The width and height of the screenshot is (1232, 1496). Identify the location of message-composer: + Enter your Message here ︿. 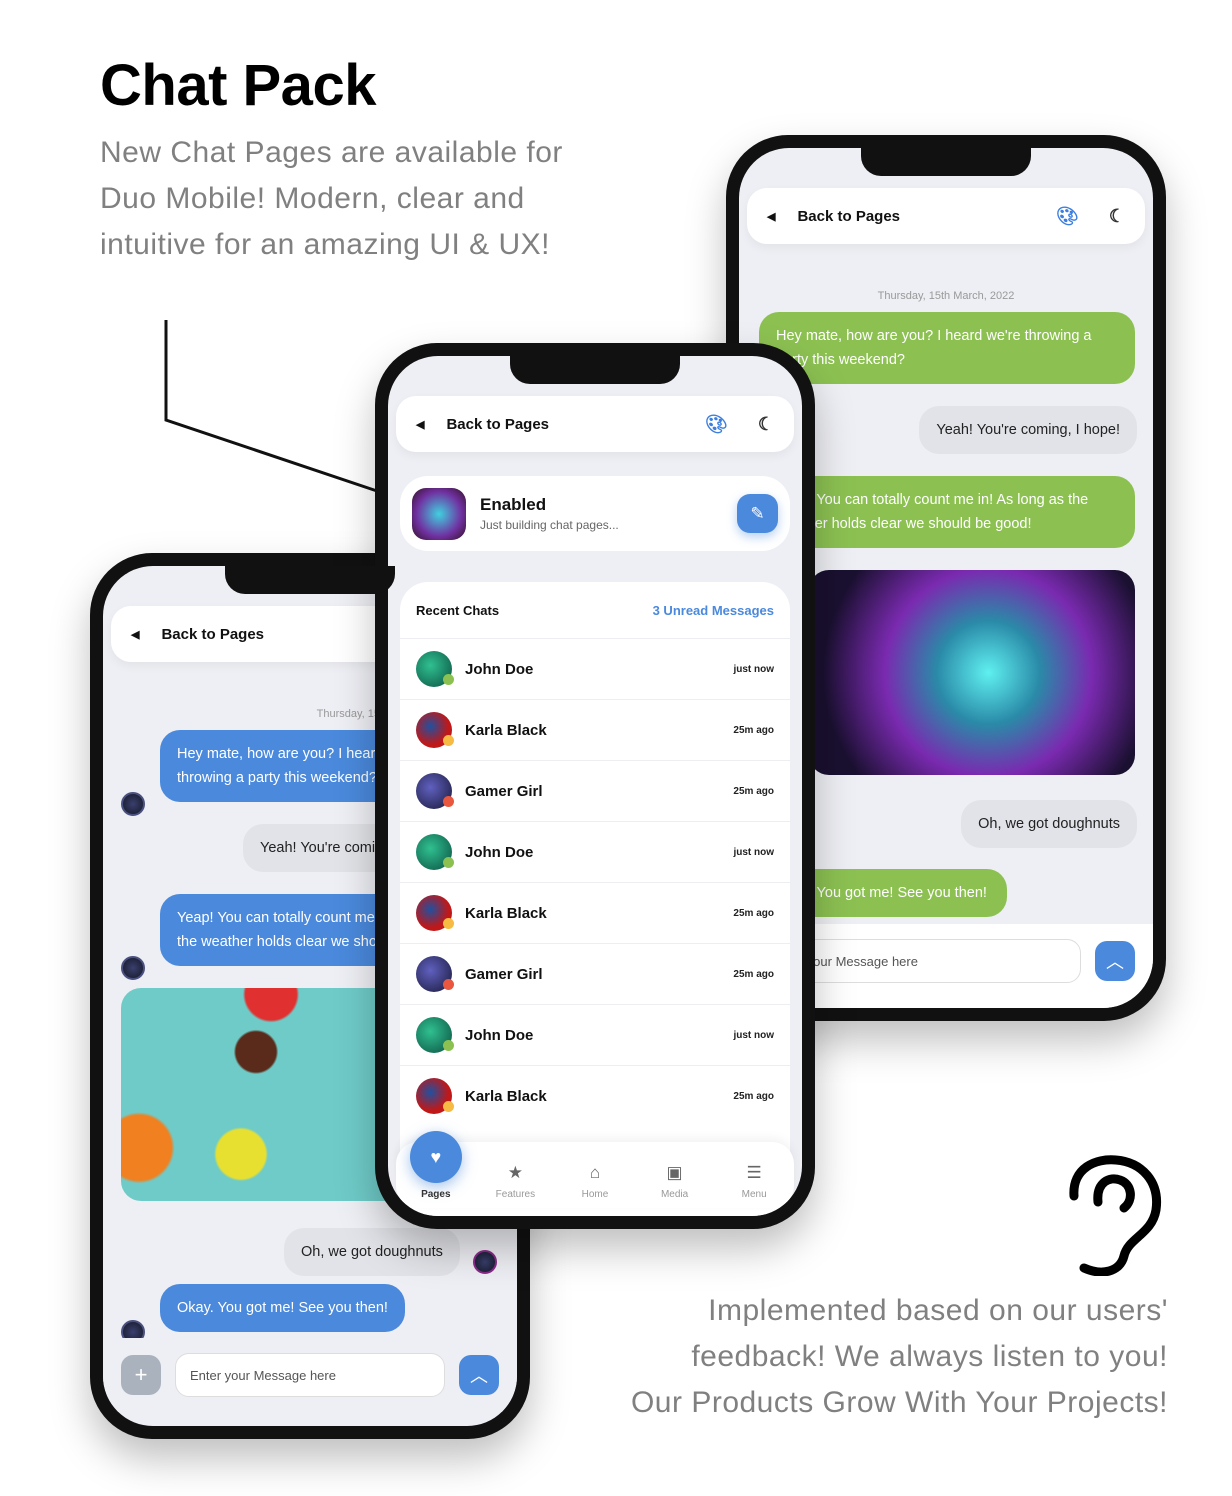
(310, 1375).